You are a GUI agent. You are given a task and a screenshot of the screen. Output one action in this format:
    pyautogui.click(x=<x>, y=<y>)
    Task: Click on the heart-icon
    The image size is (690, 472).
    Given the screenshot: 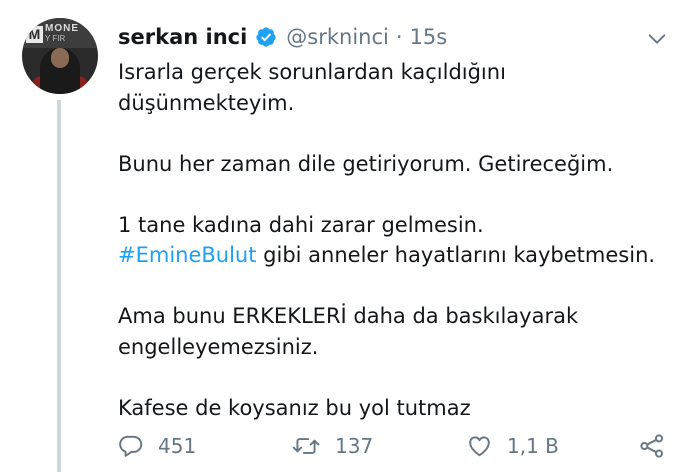 What is the action you would take?
    pyautogui.click(x=479, y=446)
    